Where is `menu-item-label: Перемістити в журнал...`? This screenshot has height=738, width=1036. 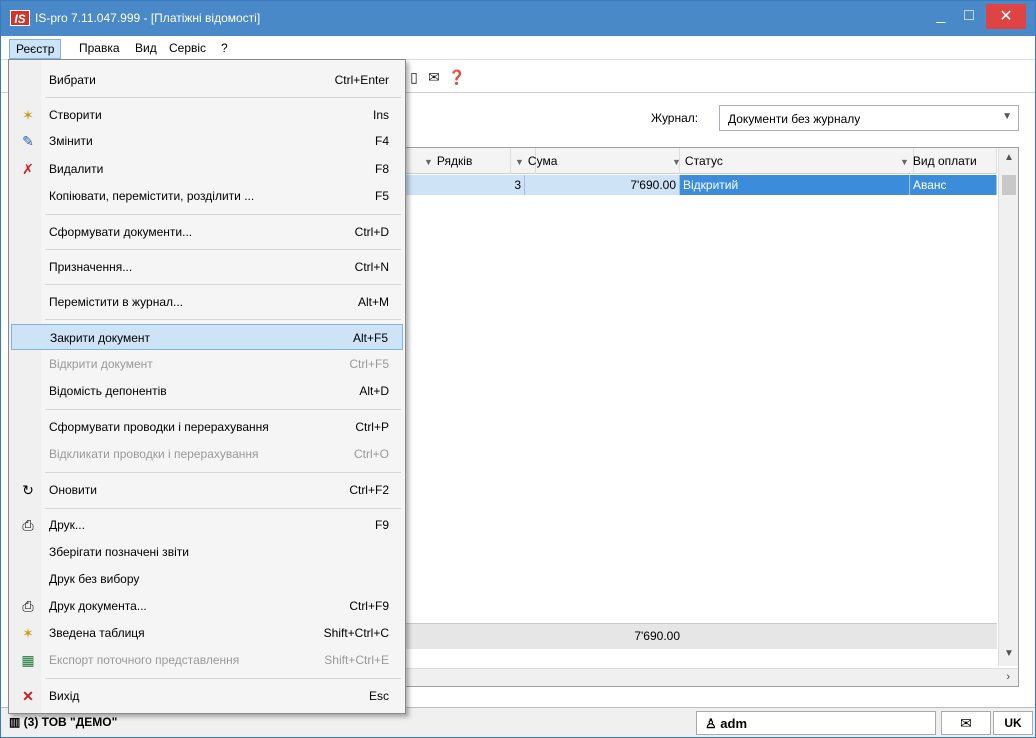 menu-item-label: Перемістити в журнал... is located at coordinates (116, 302).